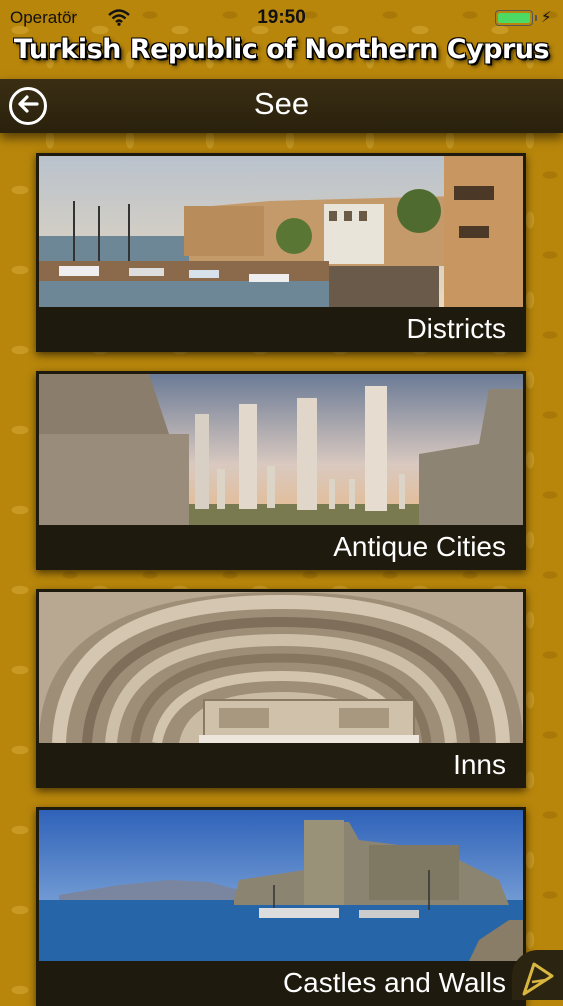  I want to click on status-bar: Operatör 19:50 ⚡, so click(281, 18).